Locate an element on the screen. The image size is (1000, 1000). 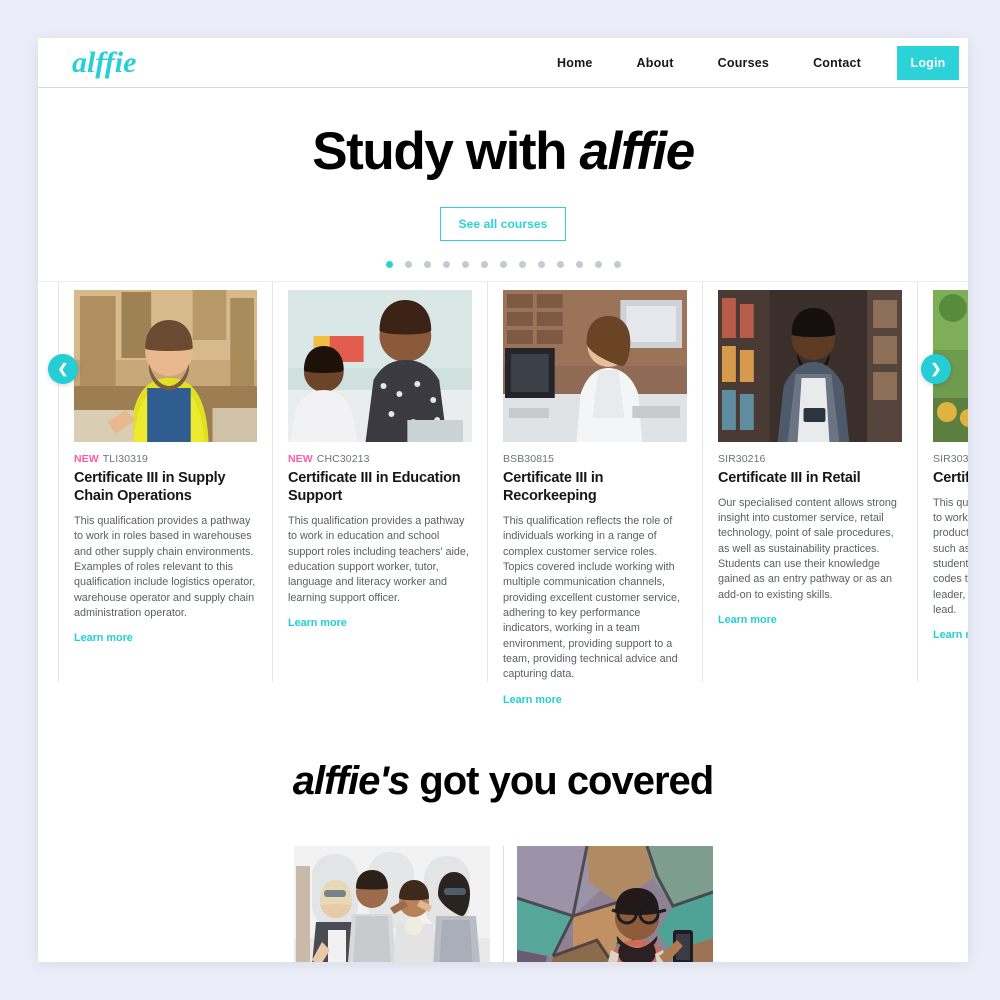
course-code: CHC30213 is located at coordinates (343, 458).